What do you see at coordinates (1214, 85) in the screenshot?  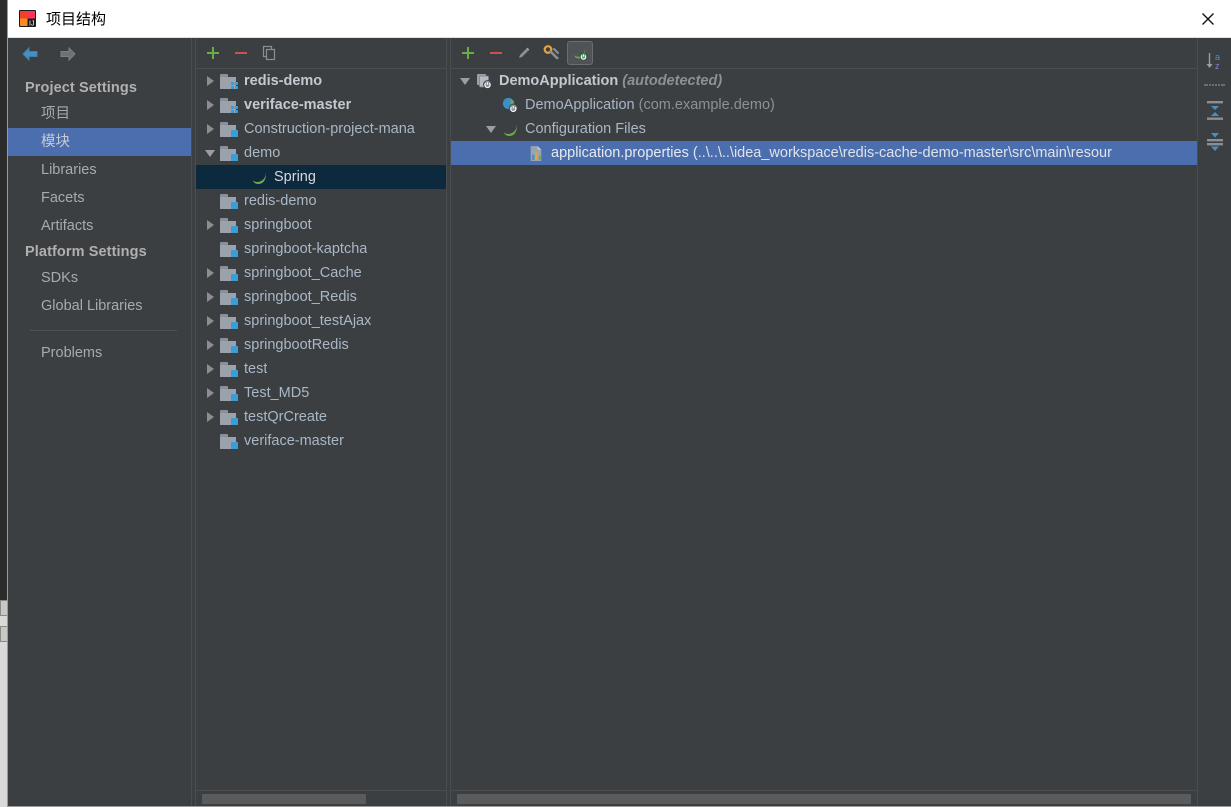 I see `rail-divider` at bounding box center [1214, 85].